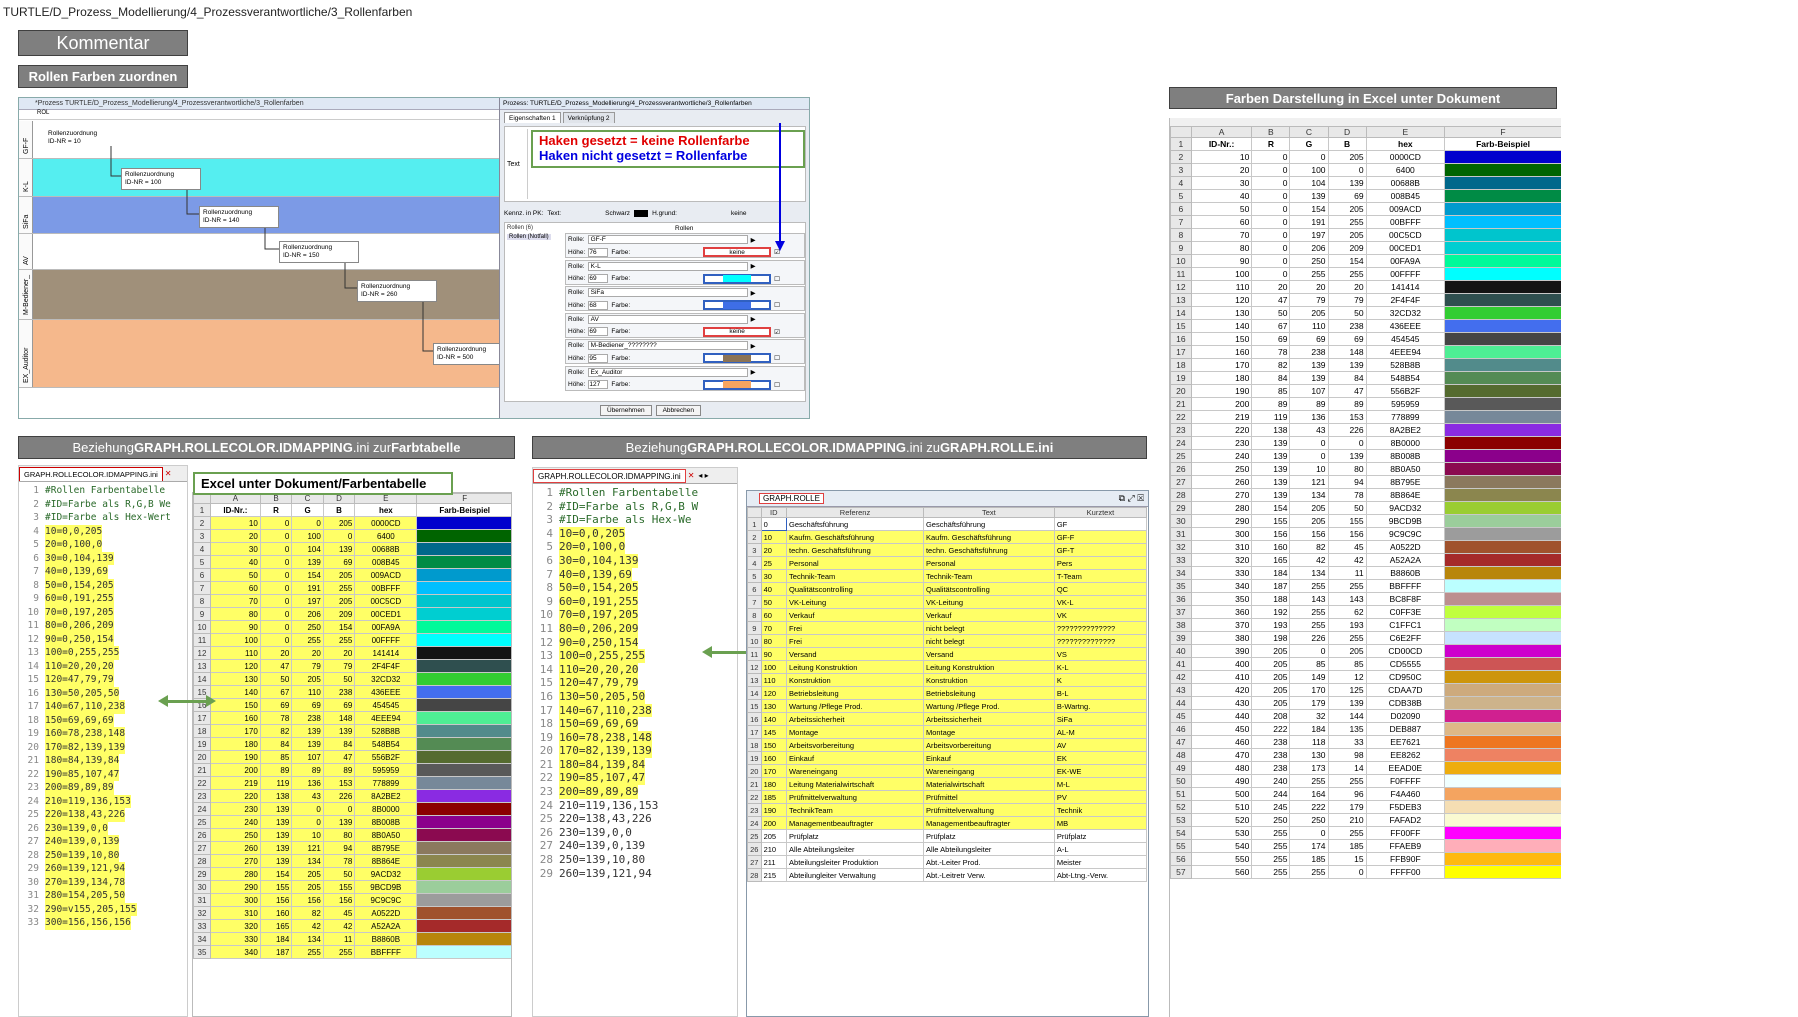  What do you see at coordinates (947, 771) in the screenshot?
I see `table-row: 20 170 Wareneingang Wareneingang EK-WE` at bounding box center [947, 771].